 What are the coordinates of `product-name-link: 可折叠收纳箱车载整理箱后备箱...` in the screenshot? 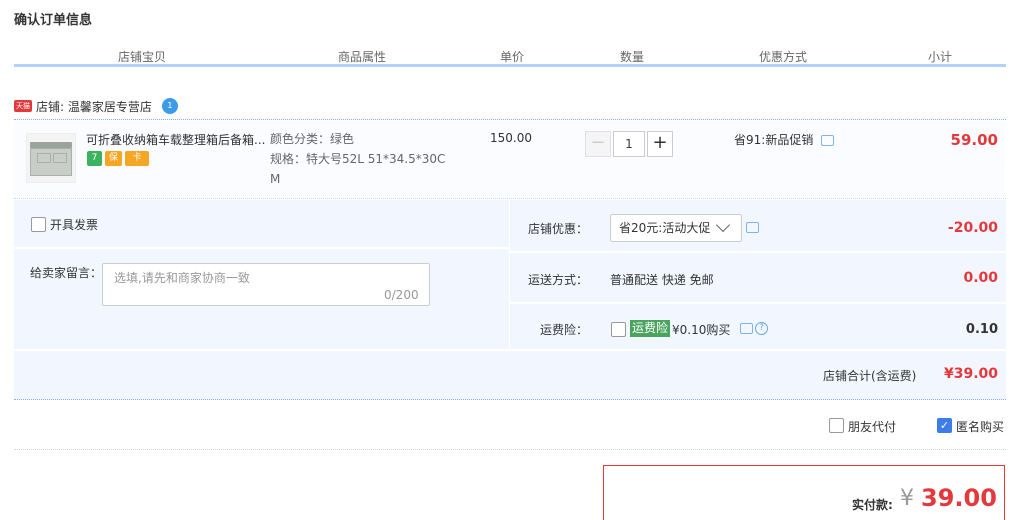 It's located at (177, 139).